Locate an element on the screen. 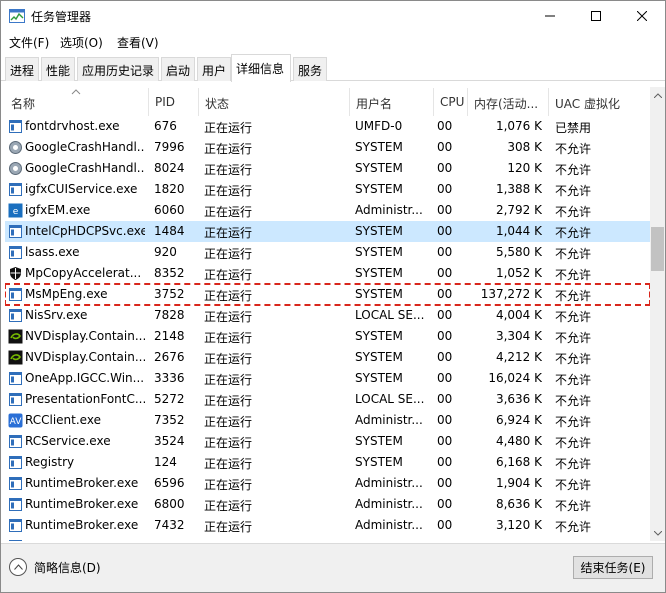  cell-pid: 1484 is located at coordinates (169, 231).